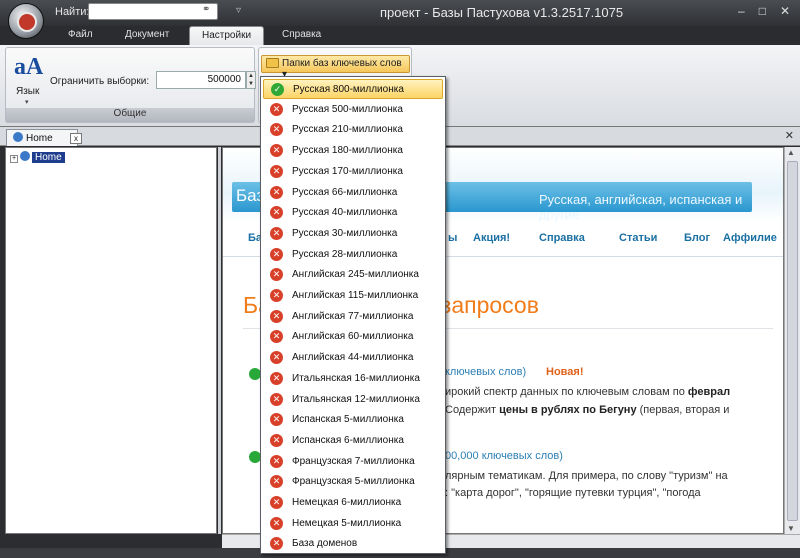  What do you see at coordinates (785, 11) in the screenshot?
I see `close-button: ✕` at bounding box center [785, 11].